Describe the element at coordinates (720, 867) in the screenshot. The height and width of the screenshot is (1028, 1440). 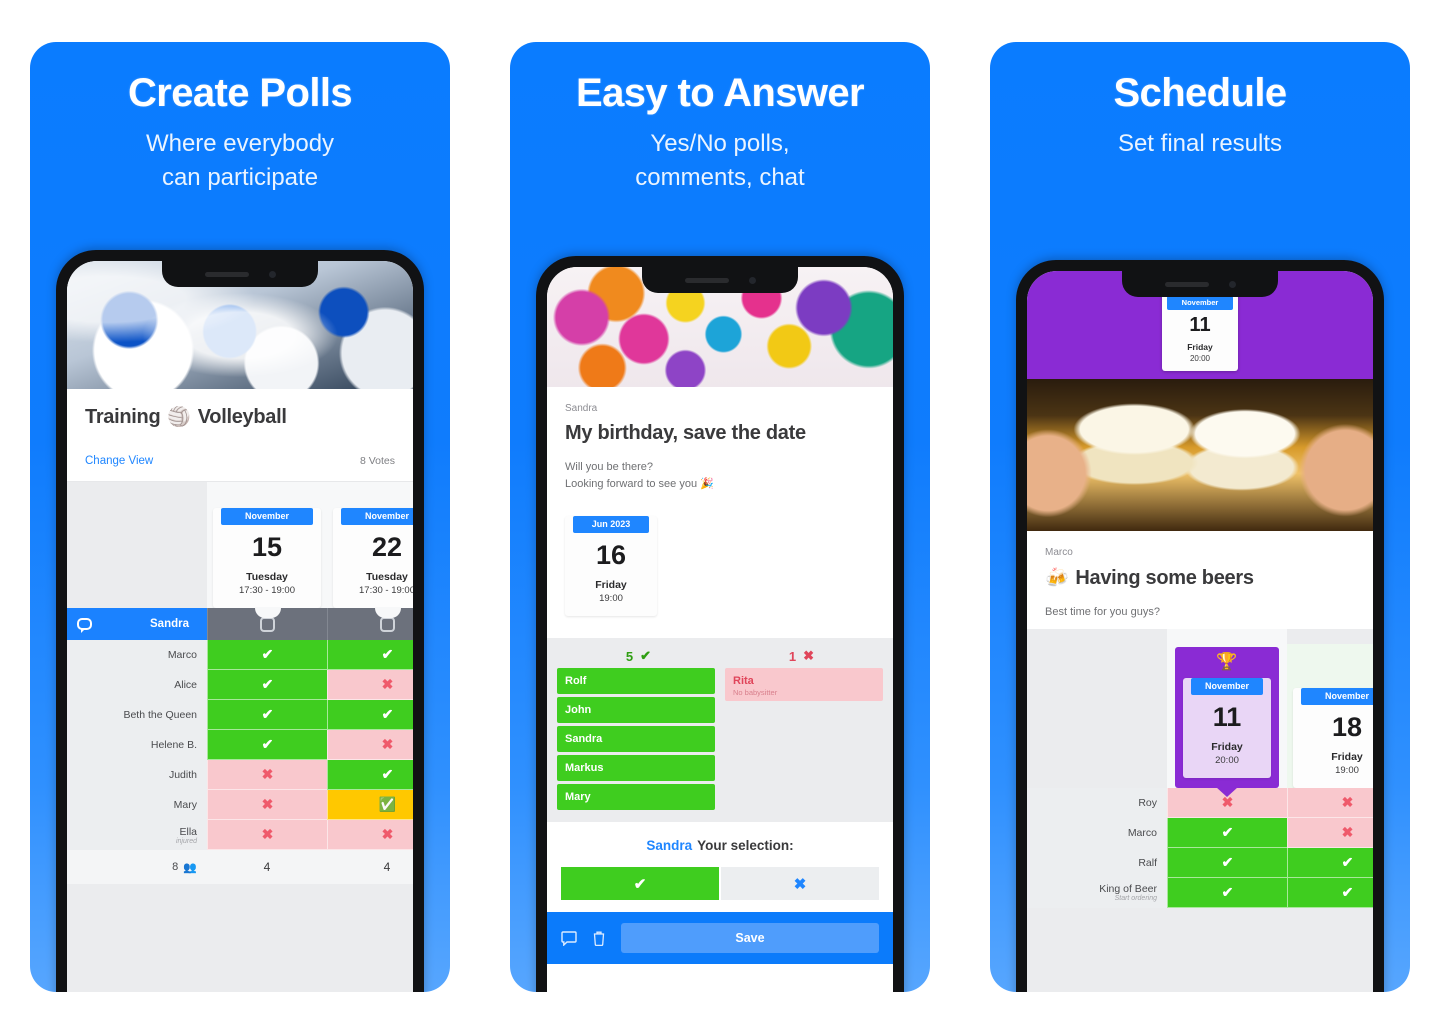
I see `your-selection-bar: Sandra Your selection: ✔ ✖` at that location.